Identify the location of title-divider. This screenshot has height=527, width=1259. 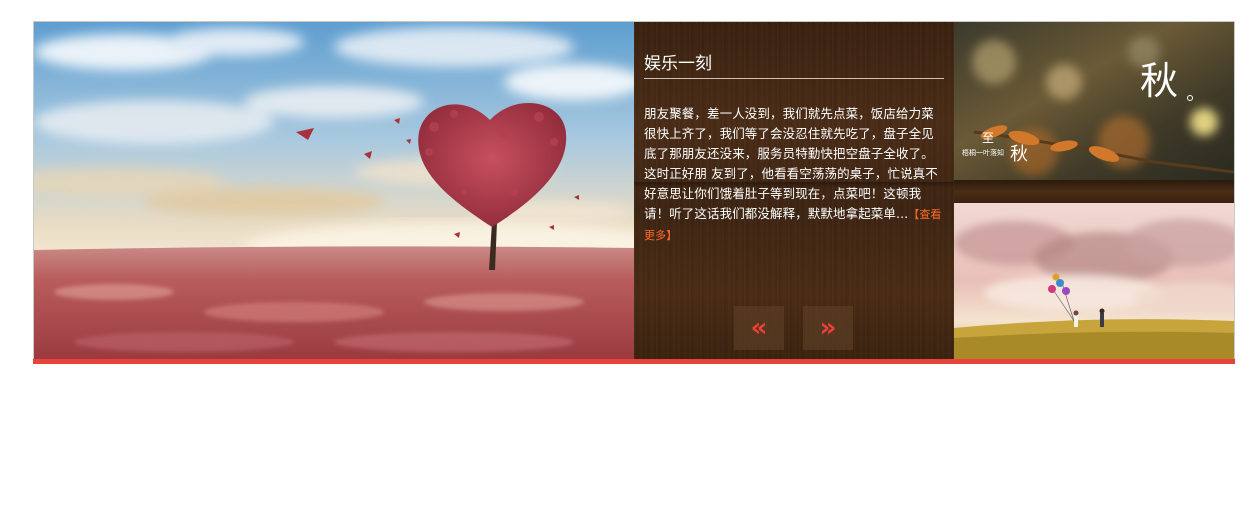
(794, 78).